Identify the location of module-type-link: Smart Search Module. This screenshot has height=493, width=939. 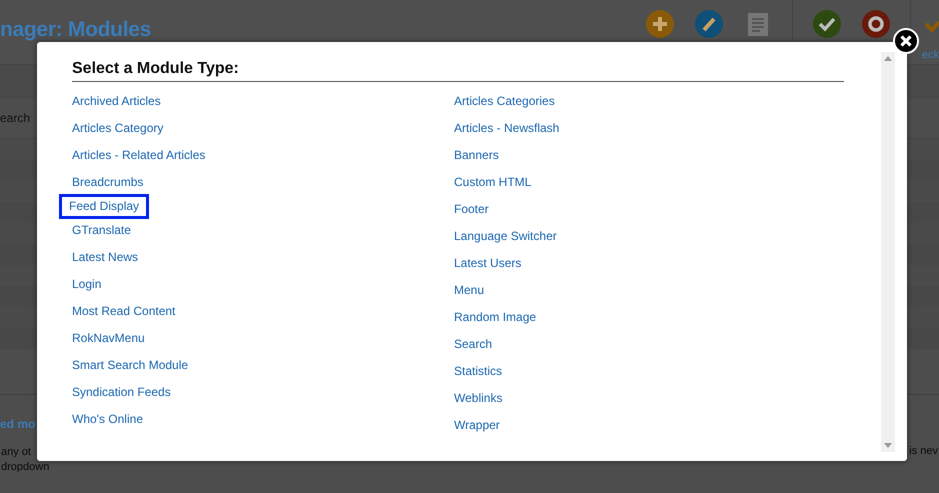
(130, 365).